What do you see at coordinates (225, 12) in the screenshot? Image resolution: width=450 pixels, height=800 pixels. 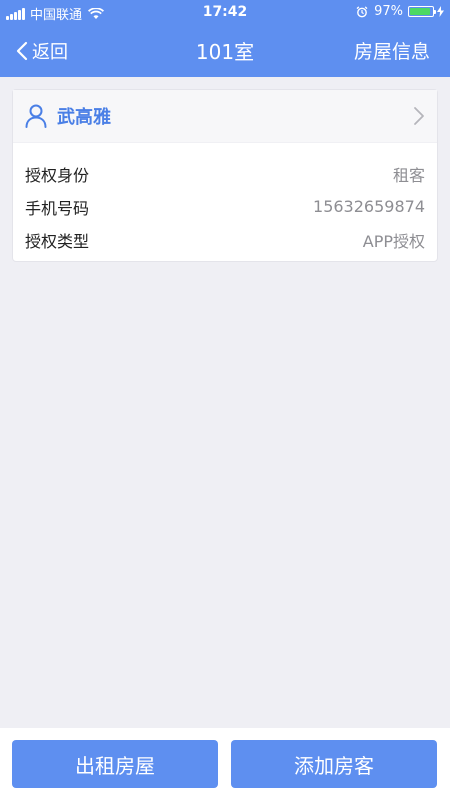 I see `status-bar: 中国联通 17:42 97%` at bounding box center [225, 12].